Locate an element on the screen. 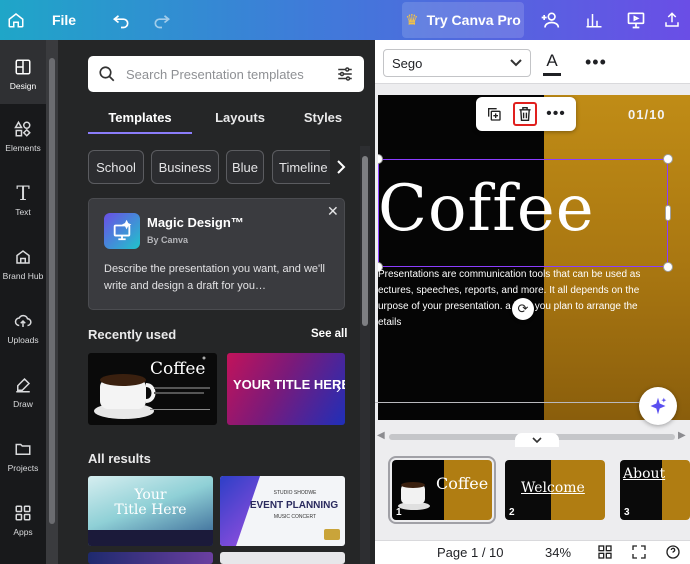 The height and width of the screenshot is (564, 690). undo-icon is located at coordinates (120, 22).